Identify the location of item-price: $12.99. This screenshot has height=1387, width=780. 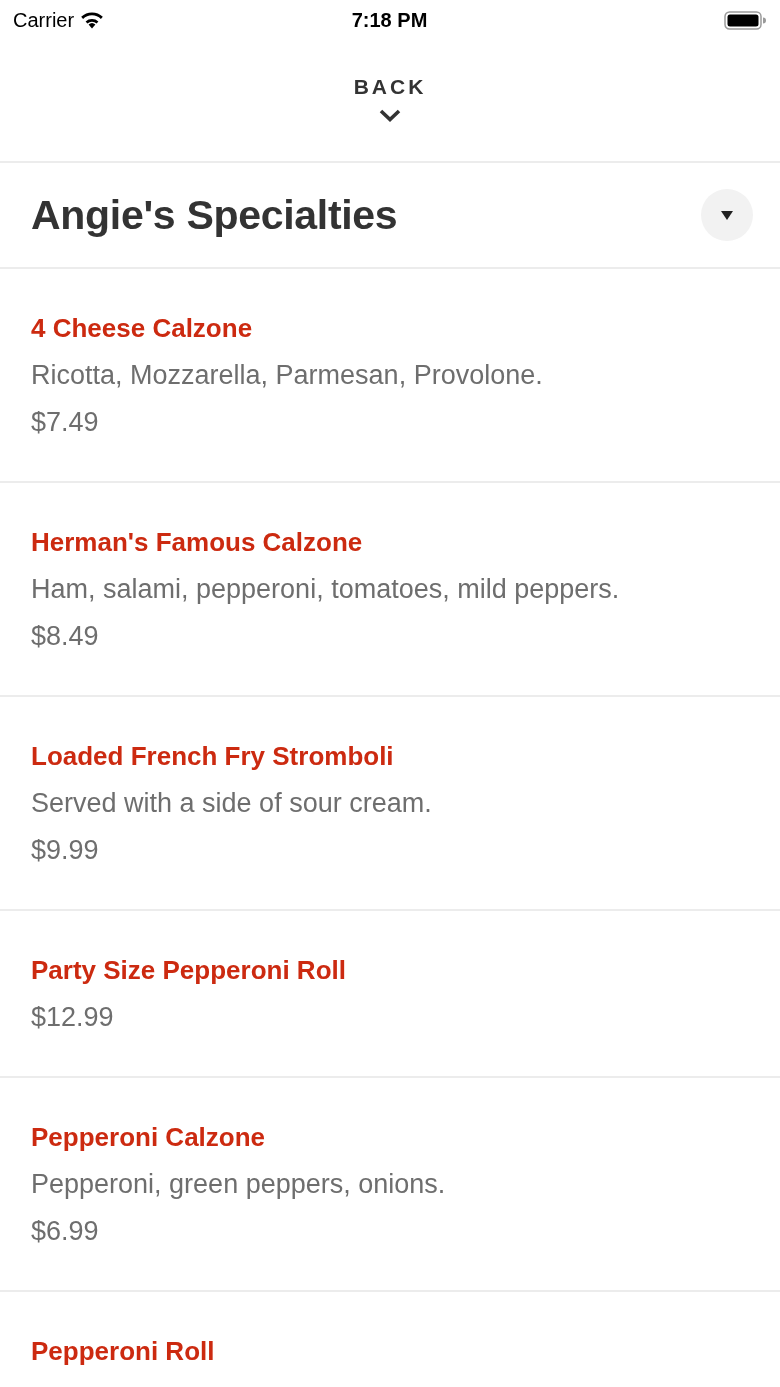
(72, 1017).